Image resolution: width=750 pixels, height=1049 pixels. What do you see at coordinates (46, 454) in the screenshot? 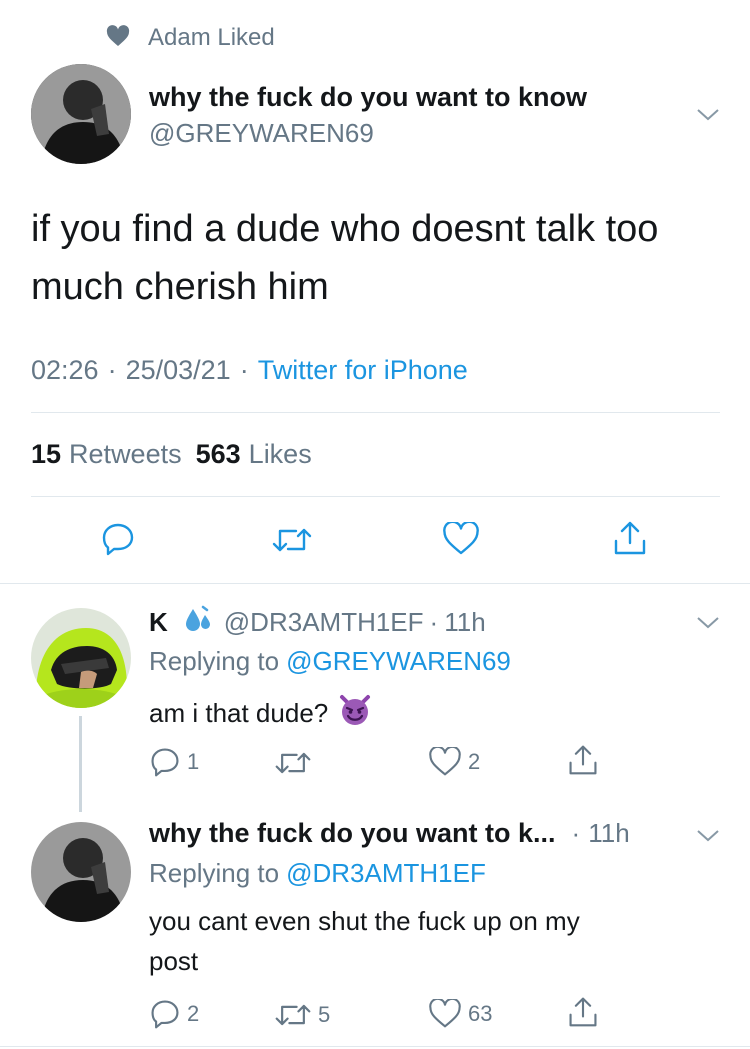
I see `retweets-count: 15` at bounding box center [46, 454].